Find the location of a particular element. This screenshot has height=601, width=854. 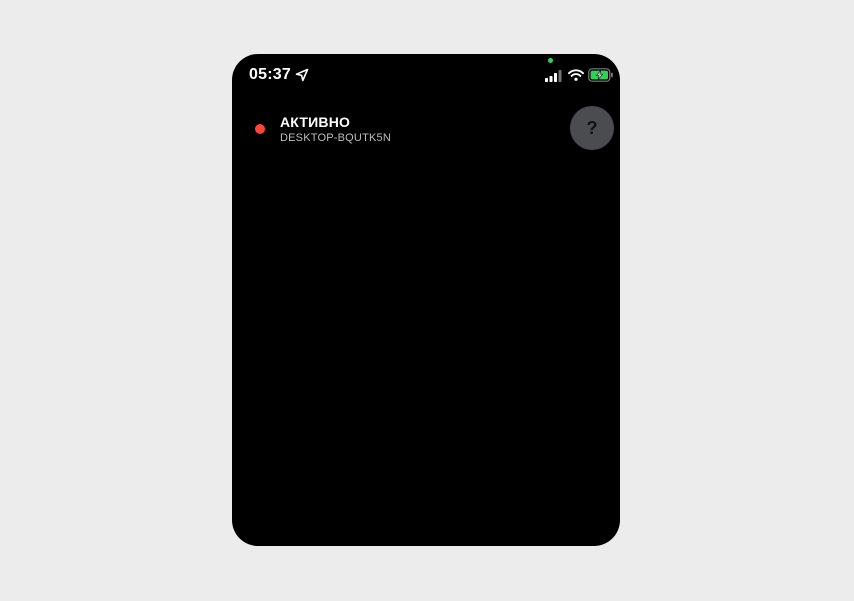

session-device-name: DESKTOP-BQUTK5N is located at coordinates (335, 138).